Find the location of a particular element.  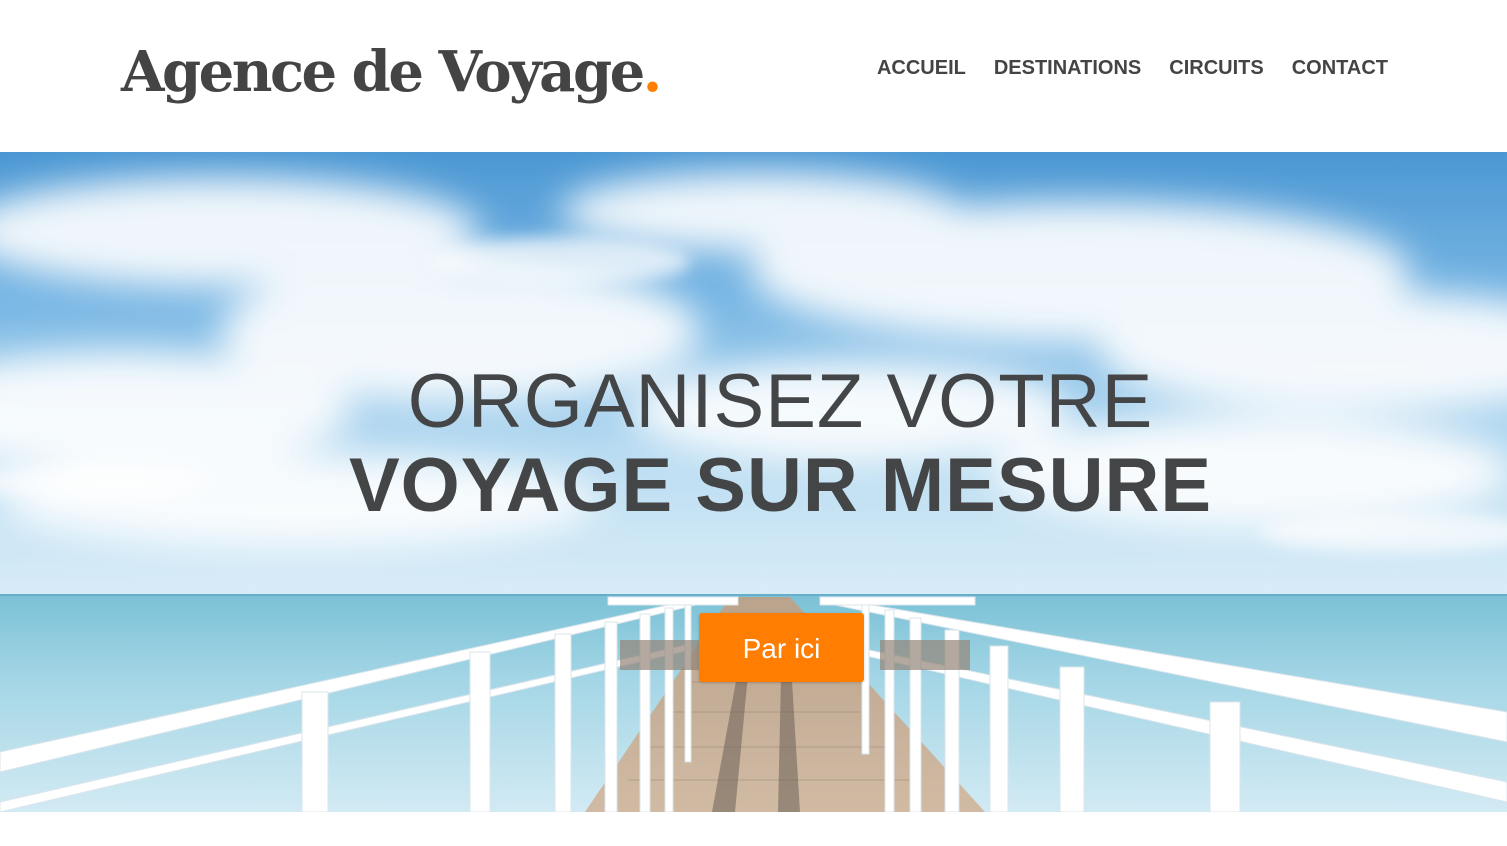

main-nav: ACCUEIL DESTINATIONS CIRCUITS CONTACT is located at coordinates (1132, 68).